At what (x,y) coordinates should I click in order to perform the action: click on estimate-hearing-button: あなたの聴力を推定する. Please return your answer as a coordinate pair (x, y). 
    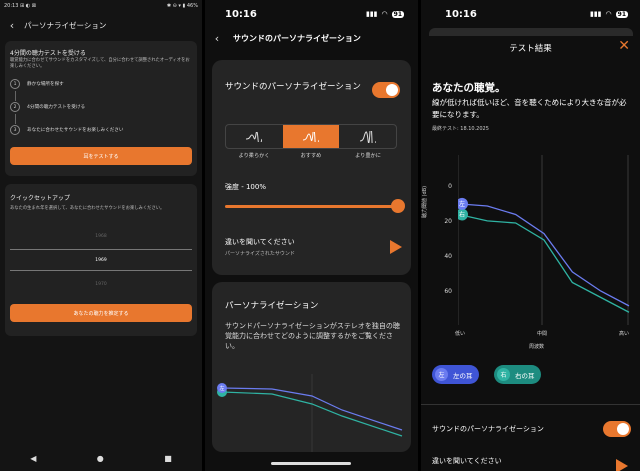
    Looking at the image, I should click on (101, 313).